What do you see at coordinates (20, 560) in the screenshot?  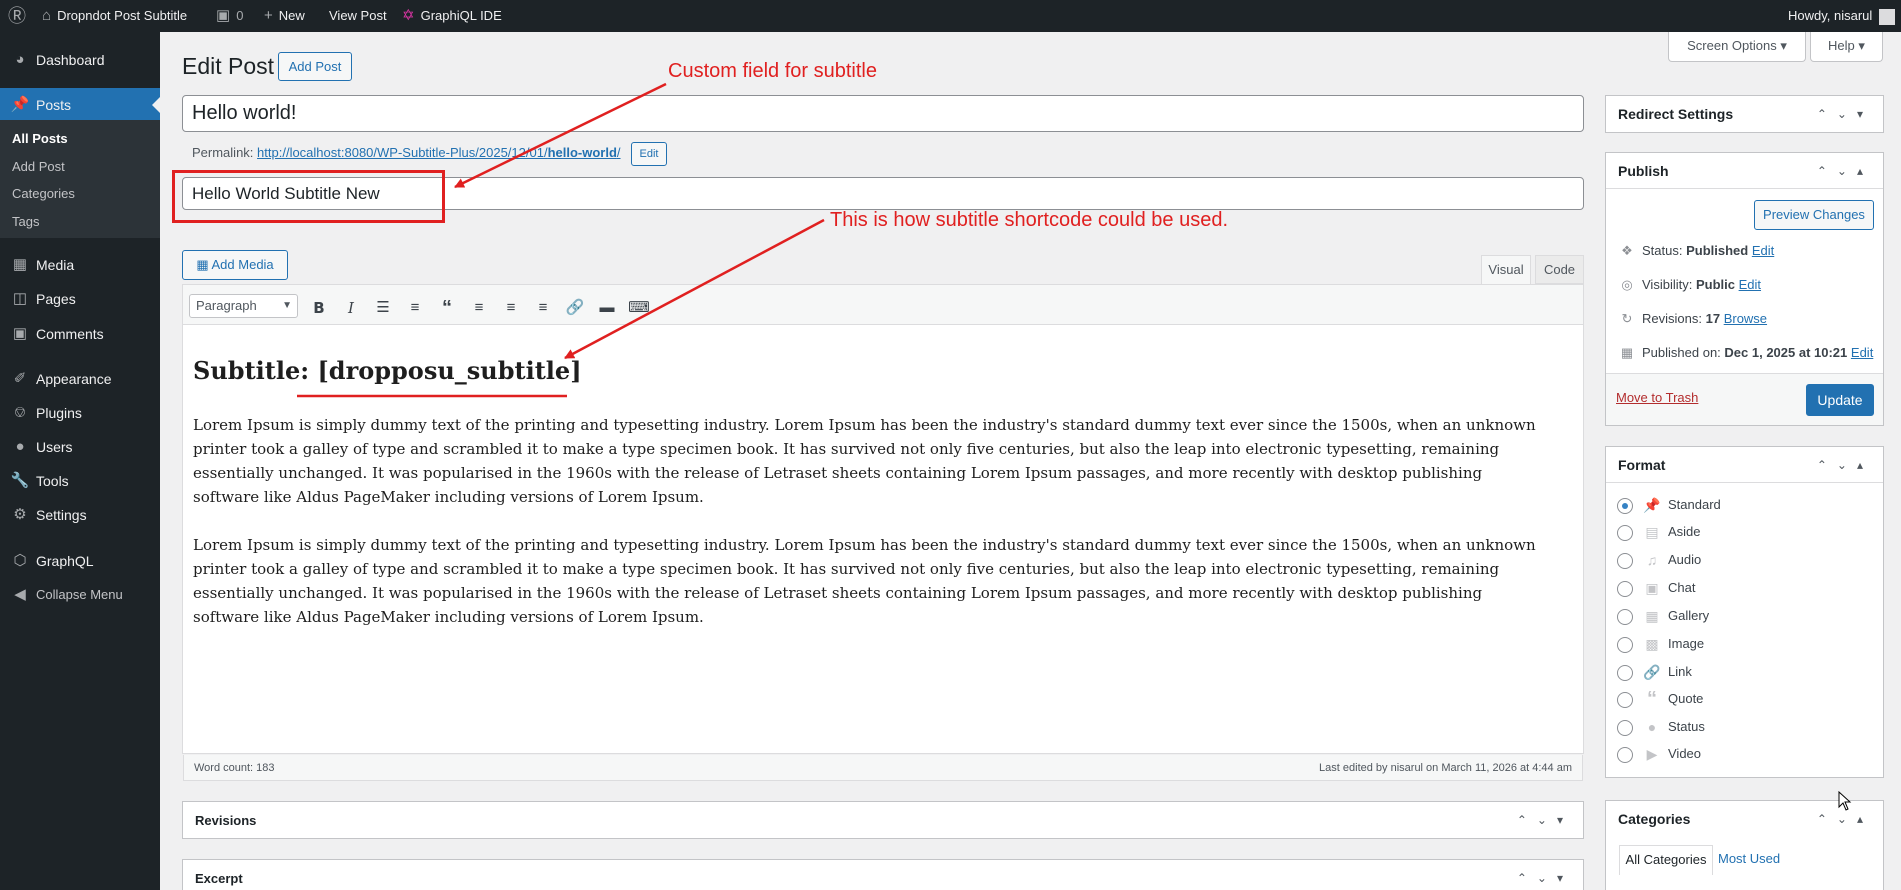 I see `graphql-icon: ⬡` at bounding box center [20, 560].